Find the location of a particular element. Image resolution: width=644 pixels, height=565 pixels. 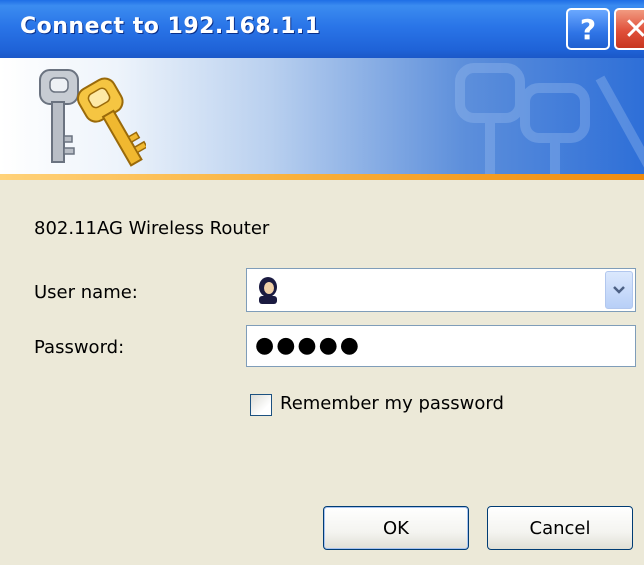

user-name-dropdown-button is located at coordinates (619, 290).